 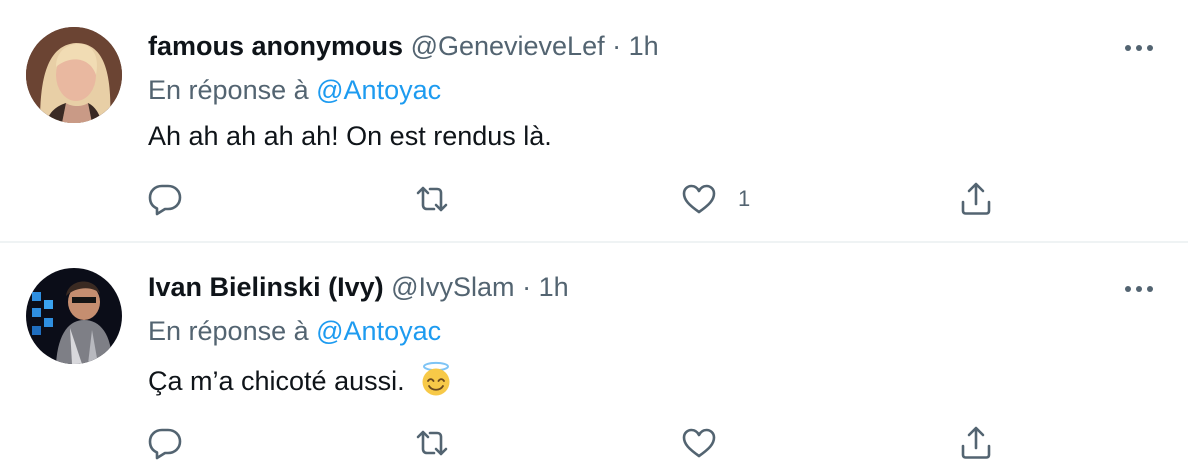 What do you see at coordinates (452, 287) in the screenshot?
I see `user-handle: @IvySlam` at bounding box center [452, 287].